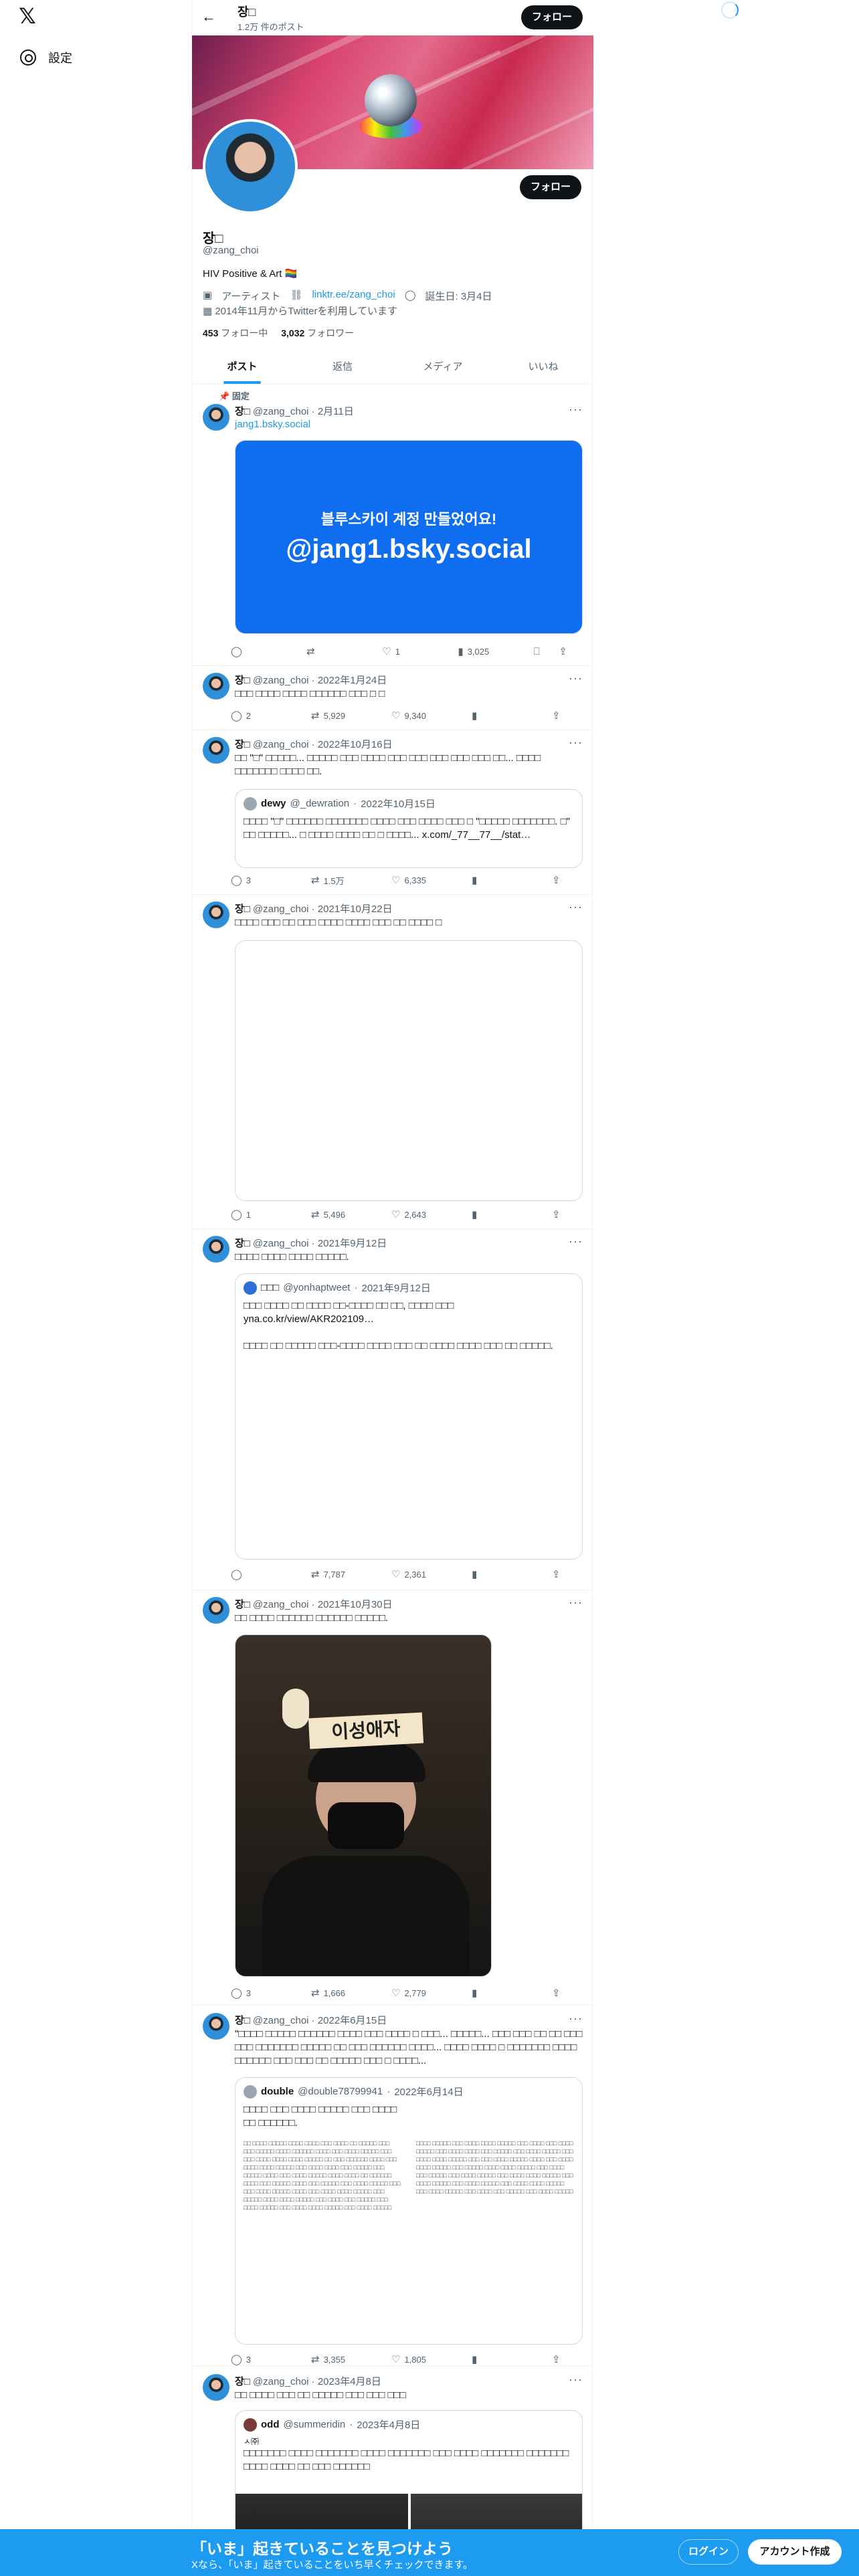  I want to click on retweet-button: ⇄ 5,929, so click(351, 716).